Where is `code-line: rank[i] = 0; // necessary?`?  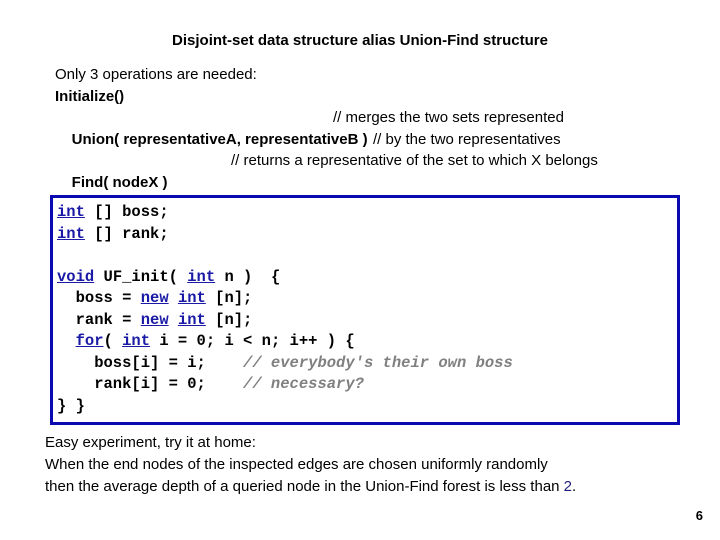 code-line: rank[i] = 0; // necessary? is located at coordinates (285, 385).